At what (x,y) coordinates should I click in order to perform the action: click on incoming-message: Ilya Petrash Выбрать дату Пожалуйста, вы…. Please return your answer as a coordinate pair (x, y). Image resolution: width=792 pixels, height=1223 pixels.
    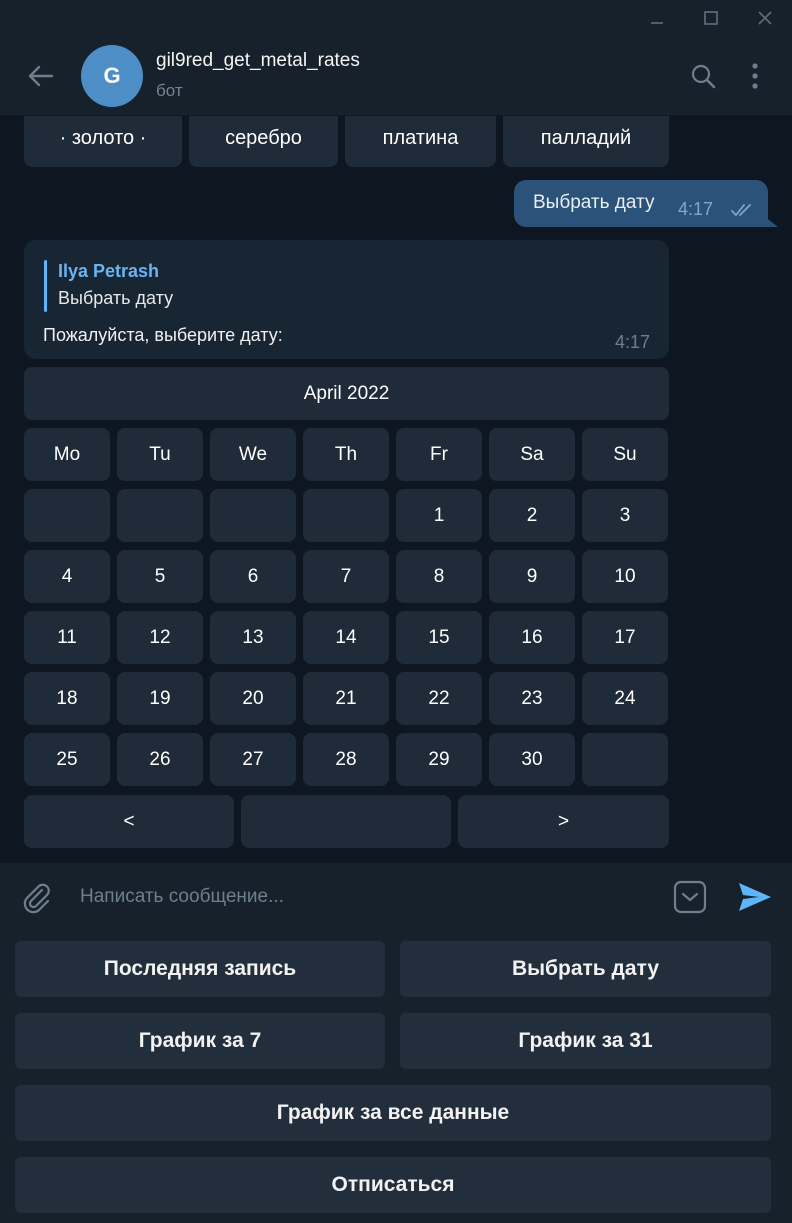
    Looking at the image, I should click on (346, 299).